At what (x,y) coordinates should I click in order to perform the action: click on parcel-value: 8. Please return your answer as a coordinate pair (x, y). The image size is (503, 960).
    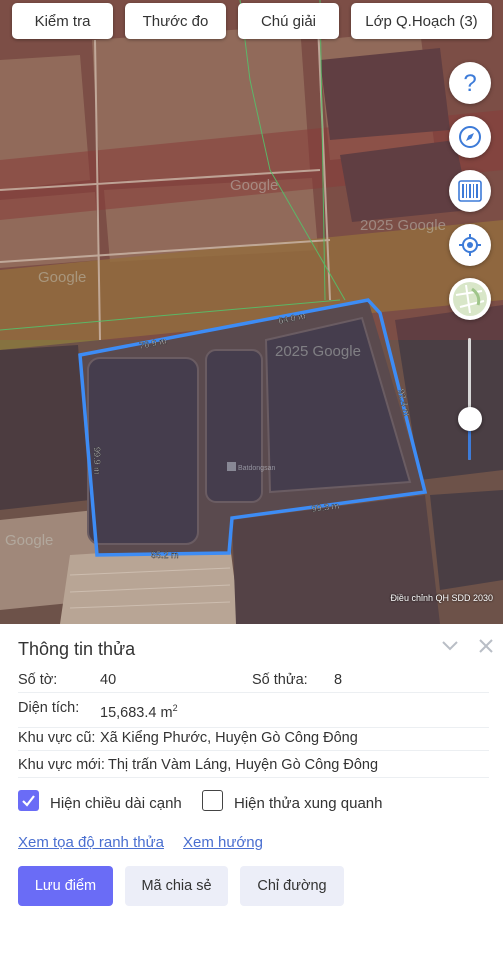
    Looking at the image, I should click on (338, 680).